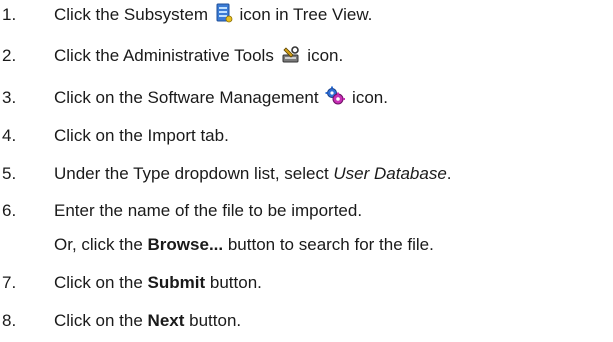  What do you see at coordinates (306, 321) in the screenshot?
I see `step-8: 8. Click on the Next button.` at bounding box center [306, 321].